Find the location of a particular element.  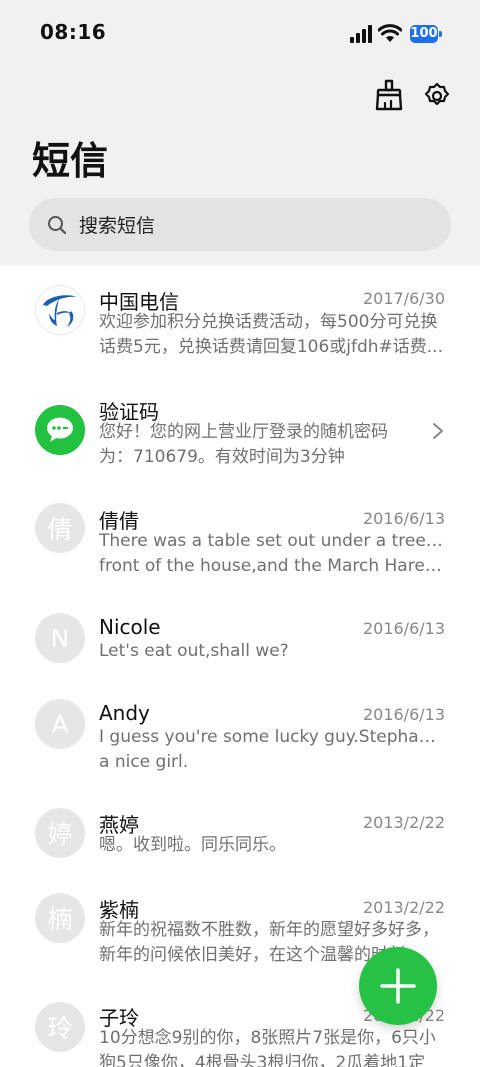

avatar: 倩 is located at coordinates (60, 528).